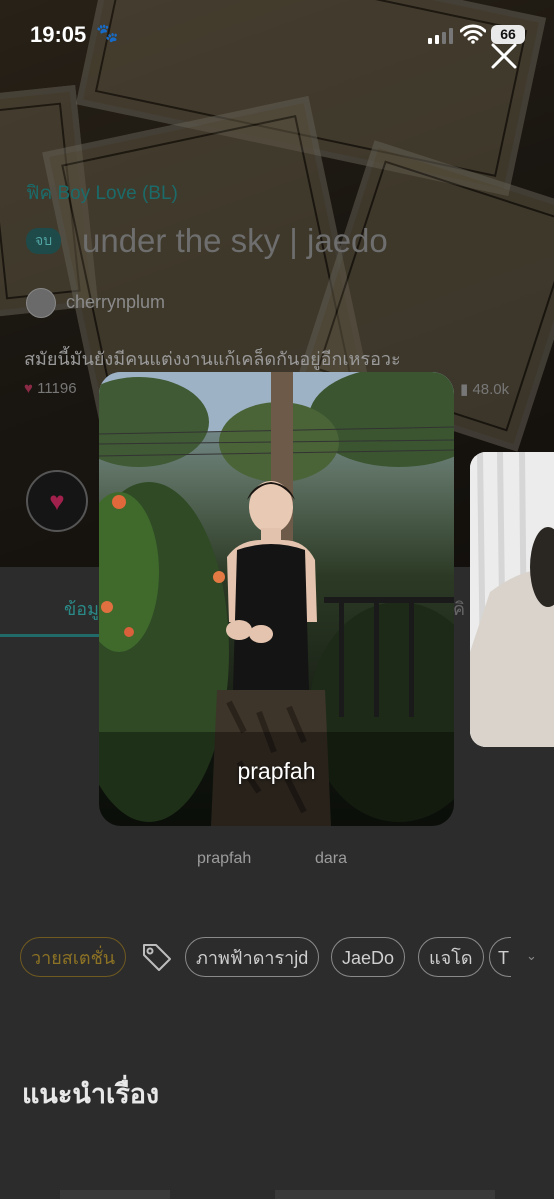 This screenshot has height=1199, width=554. What do you see at coordinates (277, 35) in the screenshot?
I see `status-bar: 19:05 🐾 66` at bounding box center [277, 35].